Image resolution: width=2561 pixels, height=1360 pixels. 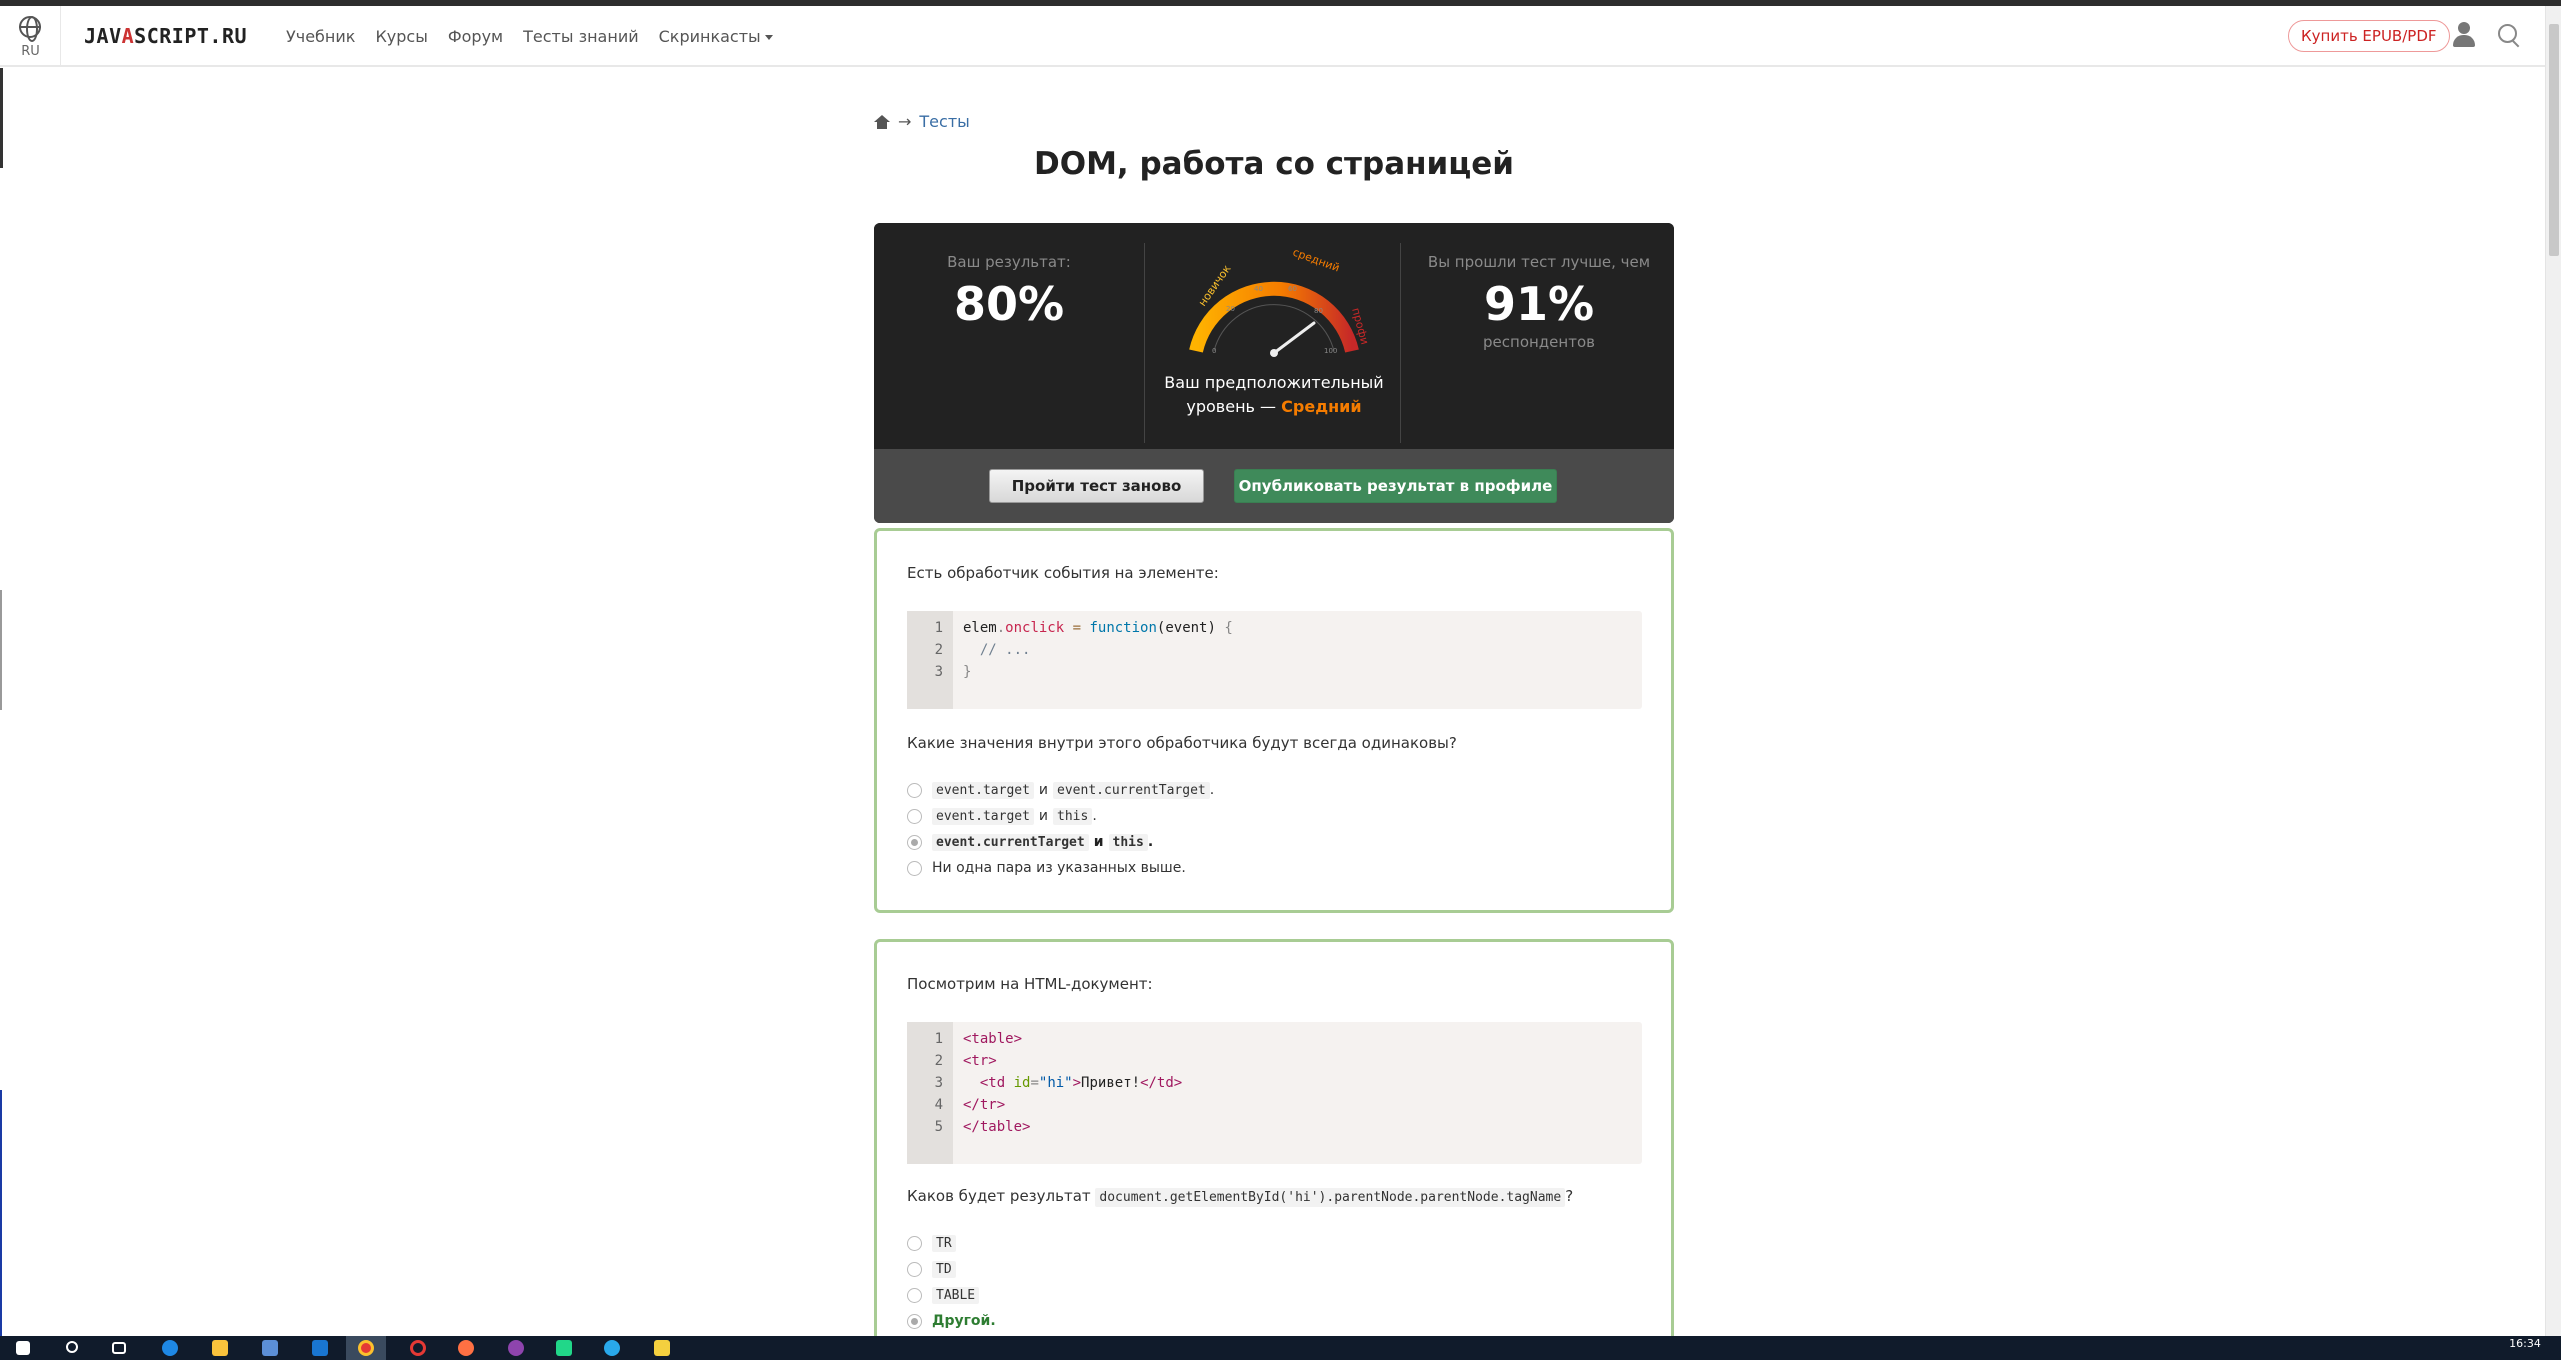 I want to click on user-icon, so click(x=2464, y=35).